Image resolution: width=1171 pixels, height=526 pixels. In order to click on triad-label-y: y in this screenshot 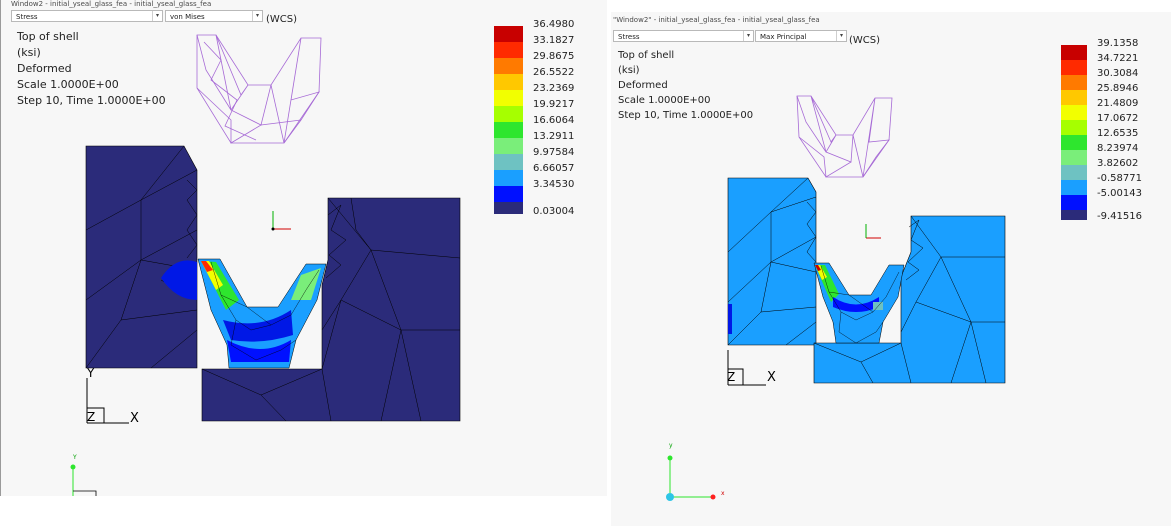, I will do `click(671, 445)`.